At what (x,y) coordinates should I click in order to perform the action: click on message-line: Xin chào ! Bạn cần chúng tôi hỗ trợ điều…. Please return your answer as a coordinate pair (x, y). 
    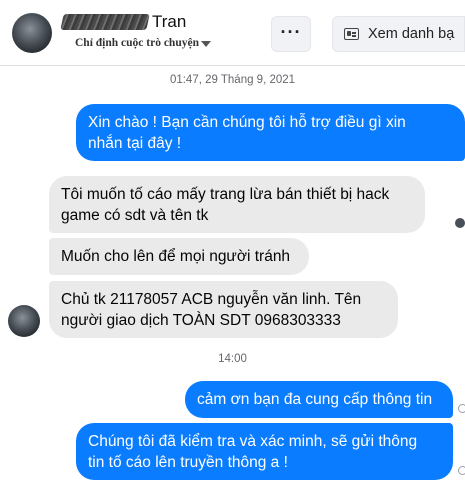
    Looking at the image, I should click on (247, 122).